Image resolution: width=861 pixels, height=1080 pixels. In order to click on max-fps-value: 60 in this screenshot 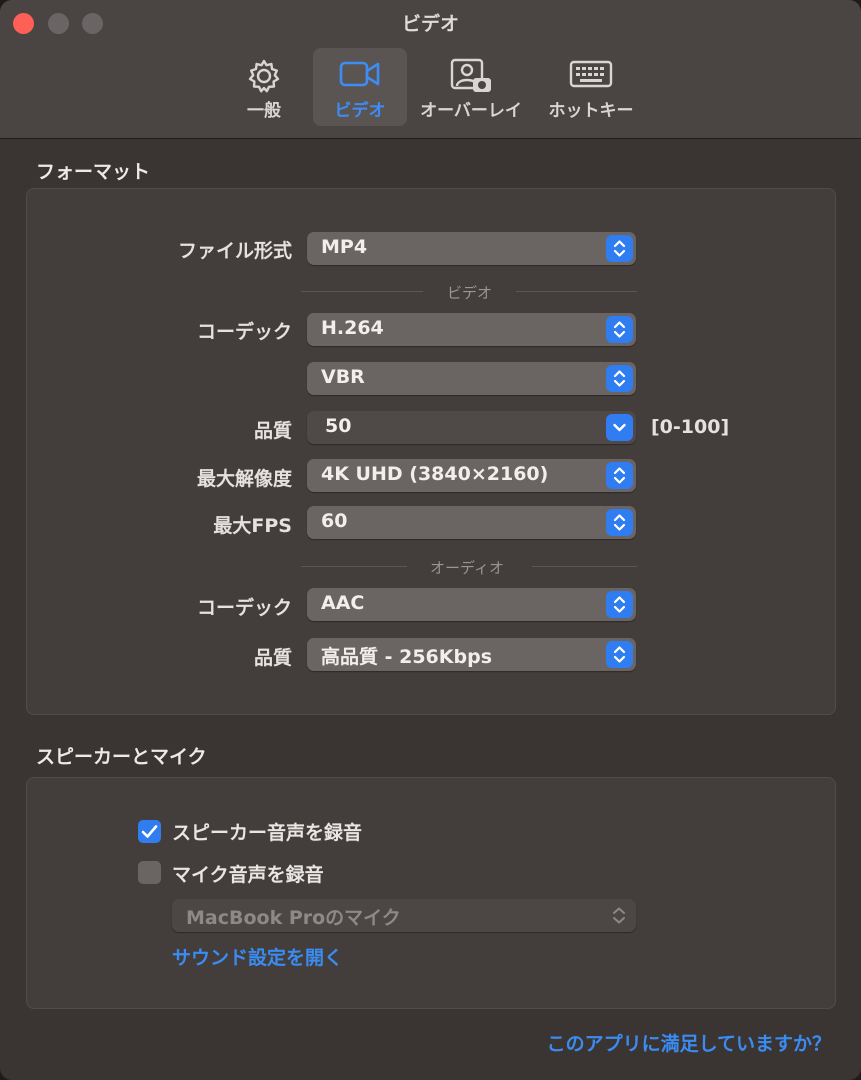, I will do `click(334, 521)`.